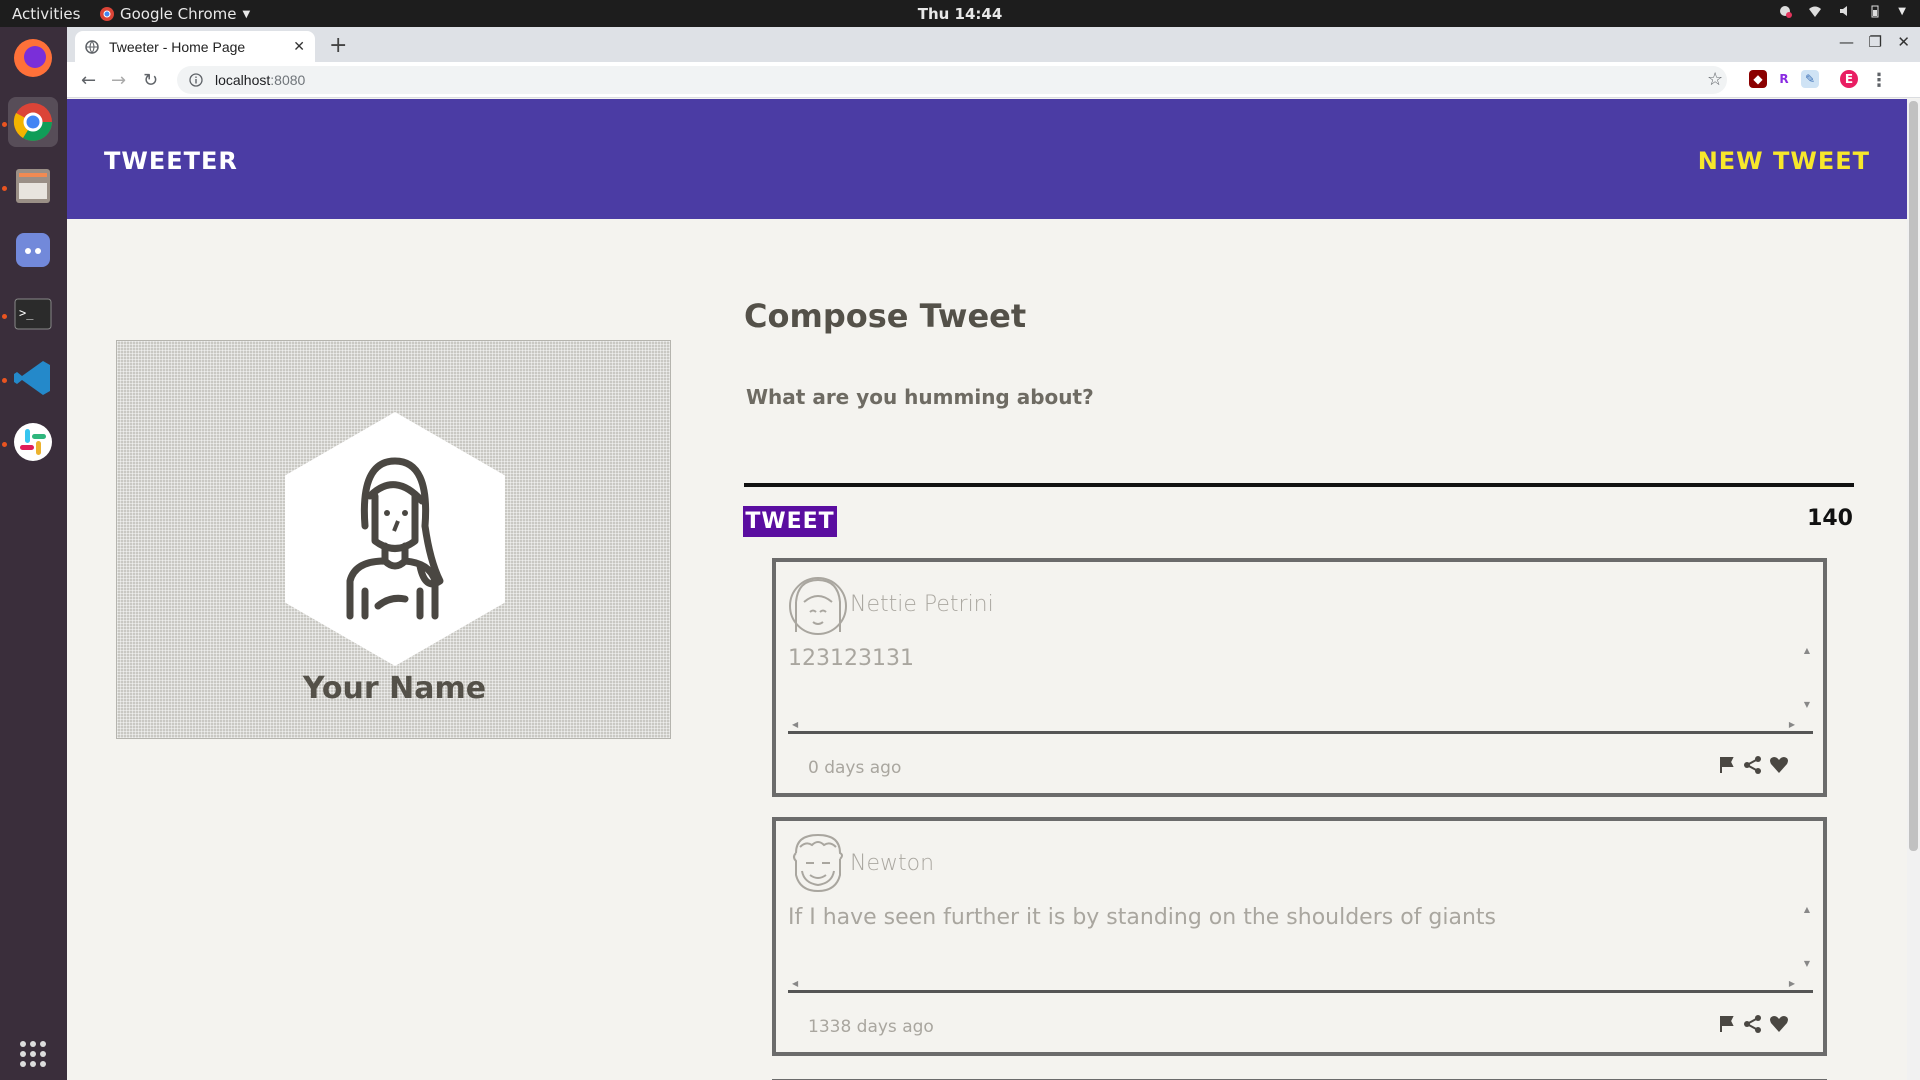 The height and width of the screenshot is (1080, 1920). I want to click on character-counter: 140, so click(1830, 518).